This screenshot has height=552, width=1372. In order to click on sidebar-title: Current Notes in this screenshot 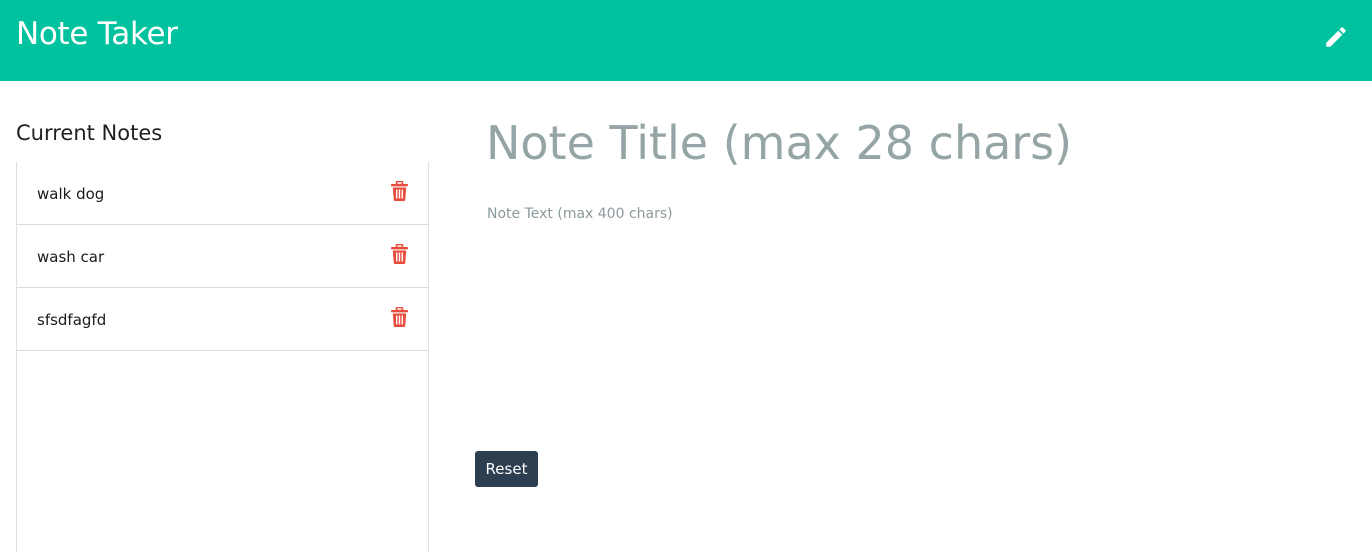, I will do `click(89, 133)`.